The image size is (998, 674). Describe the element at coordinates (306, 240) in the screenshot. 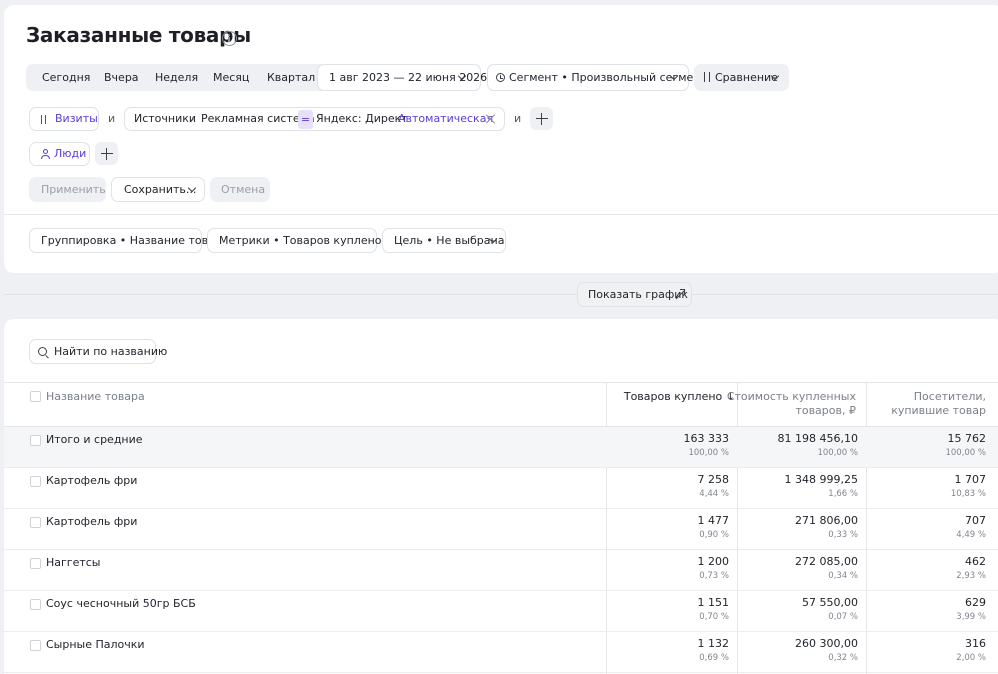

I see `metrics-button: Метрики • Товаров куплено, +2` at that location.